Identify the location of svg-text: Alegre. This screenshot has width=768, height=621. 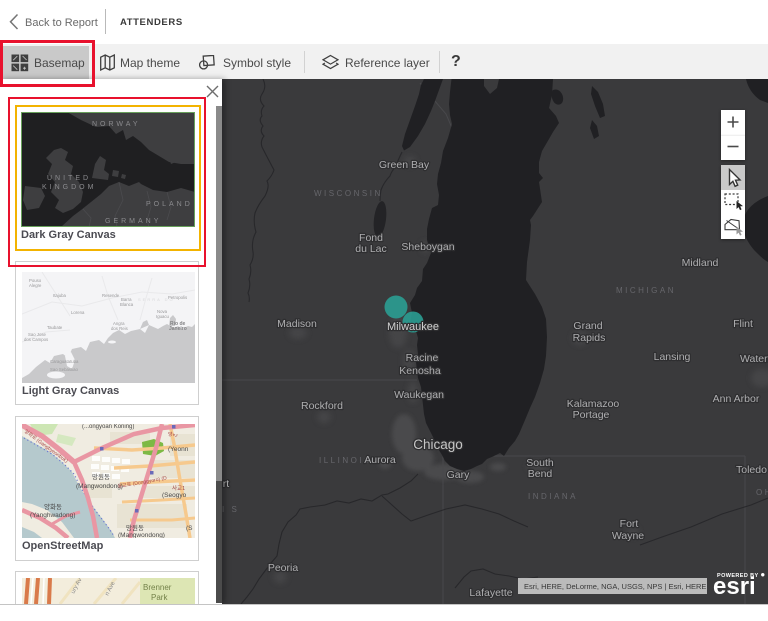
(35, 285).